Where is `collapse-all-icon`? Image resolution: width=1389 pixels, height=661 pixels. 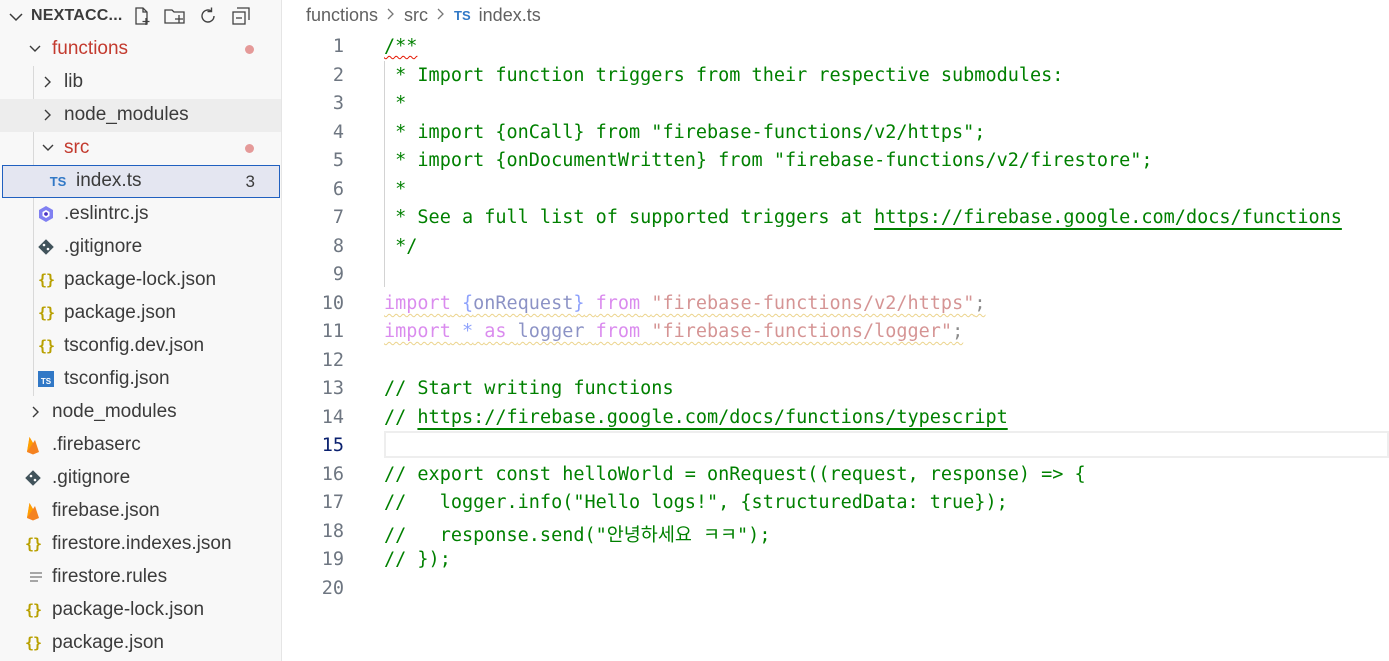 collapse-all-icon is located at coordinates (241, 16).